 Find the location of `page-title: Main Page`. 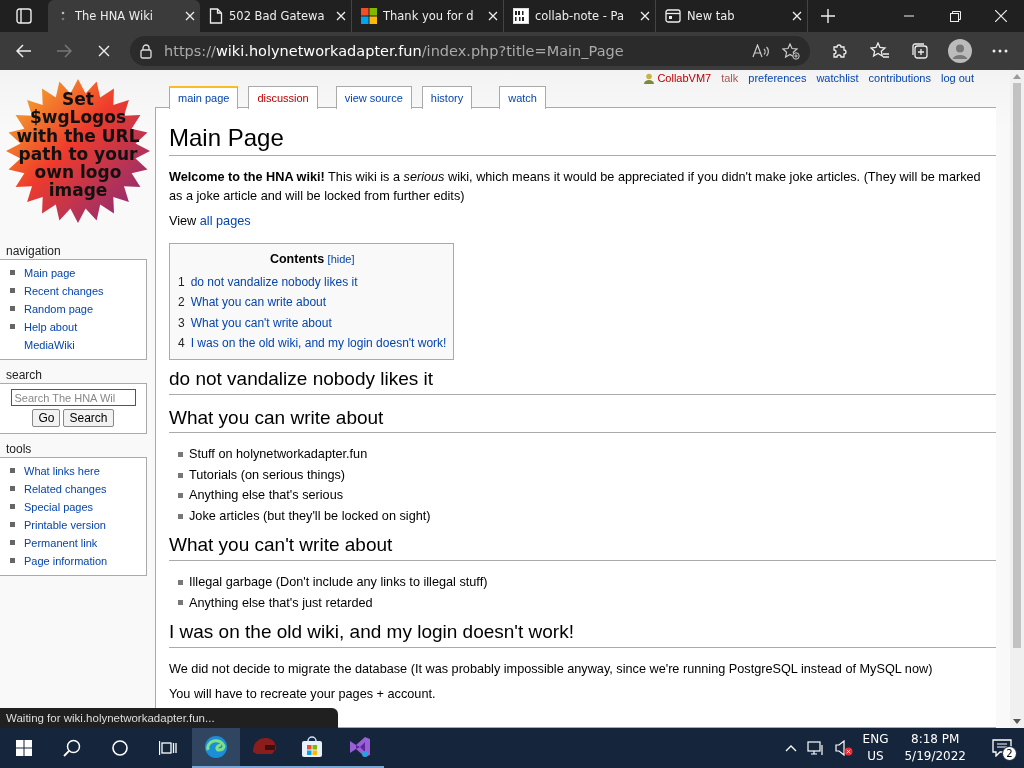

page-title: Main Page is located at coordinates (582, 140).